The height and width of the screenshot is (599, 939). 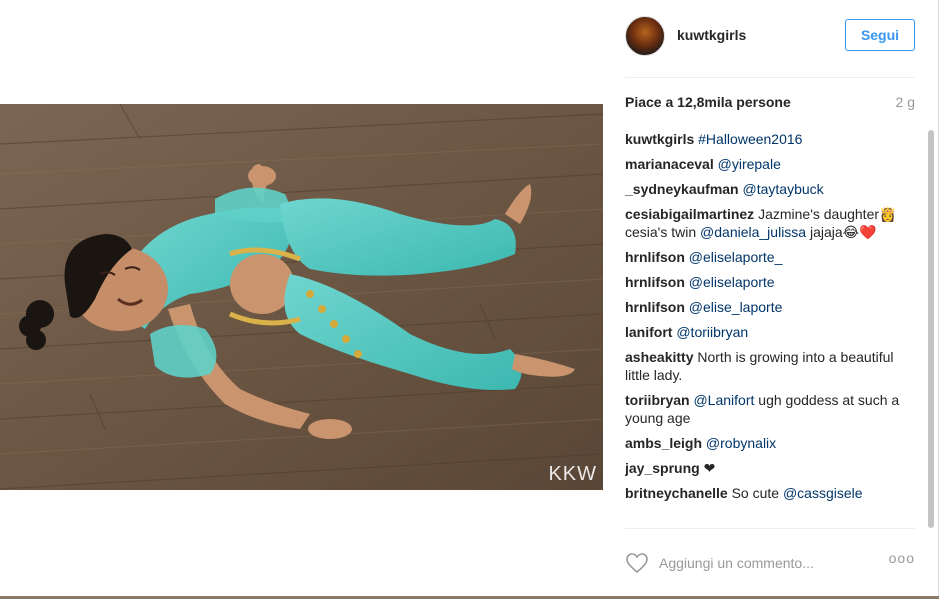 I want to click on post-time: 2 g, so click(x=905, y=102).